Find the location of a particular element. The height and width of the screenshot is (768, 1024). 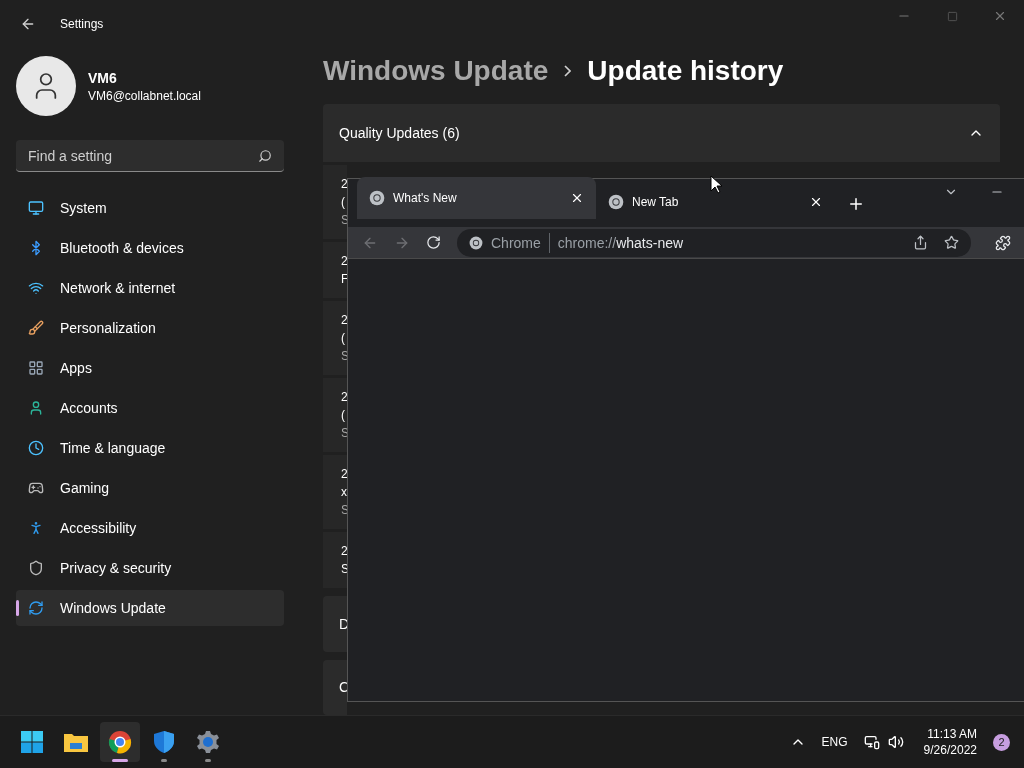

address-bar: Chrome chrome://whats-new is located at coordinates (714, 242).